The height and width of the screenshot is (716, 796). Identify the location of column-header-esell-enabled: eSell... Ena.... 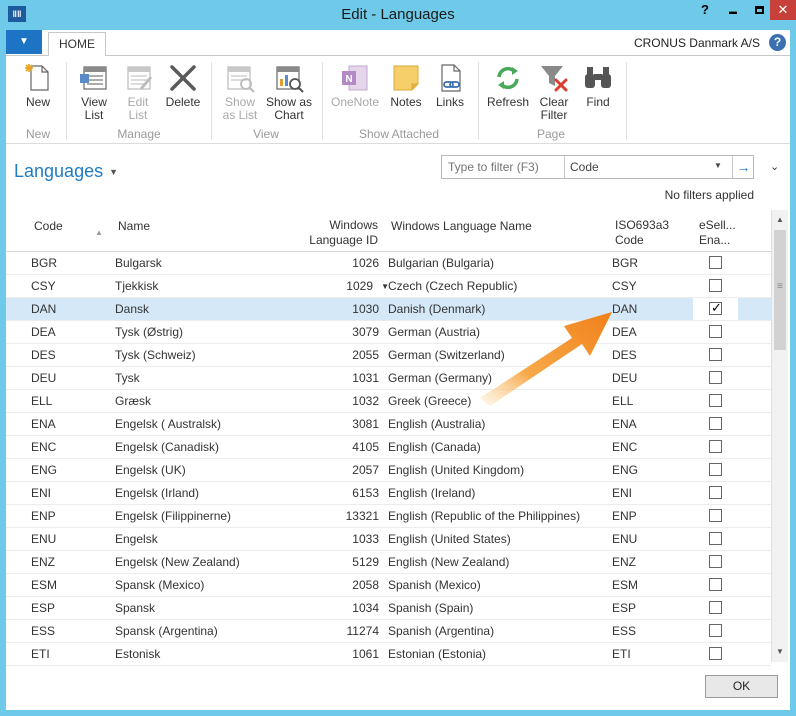
(717, 233).